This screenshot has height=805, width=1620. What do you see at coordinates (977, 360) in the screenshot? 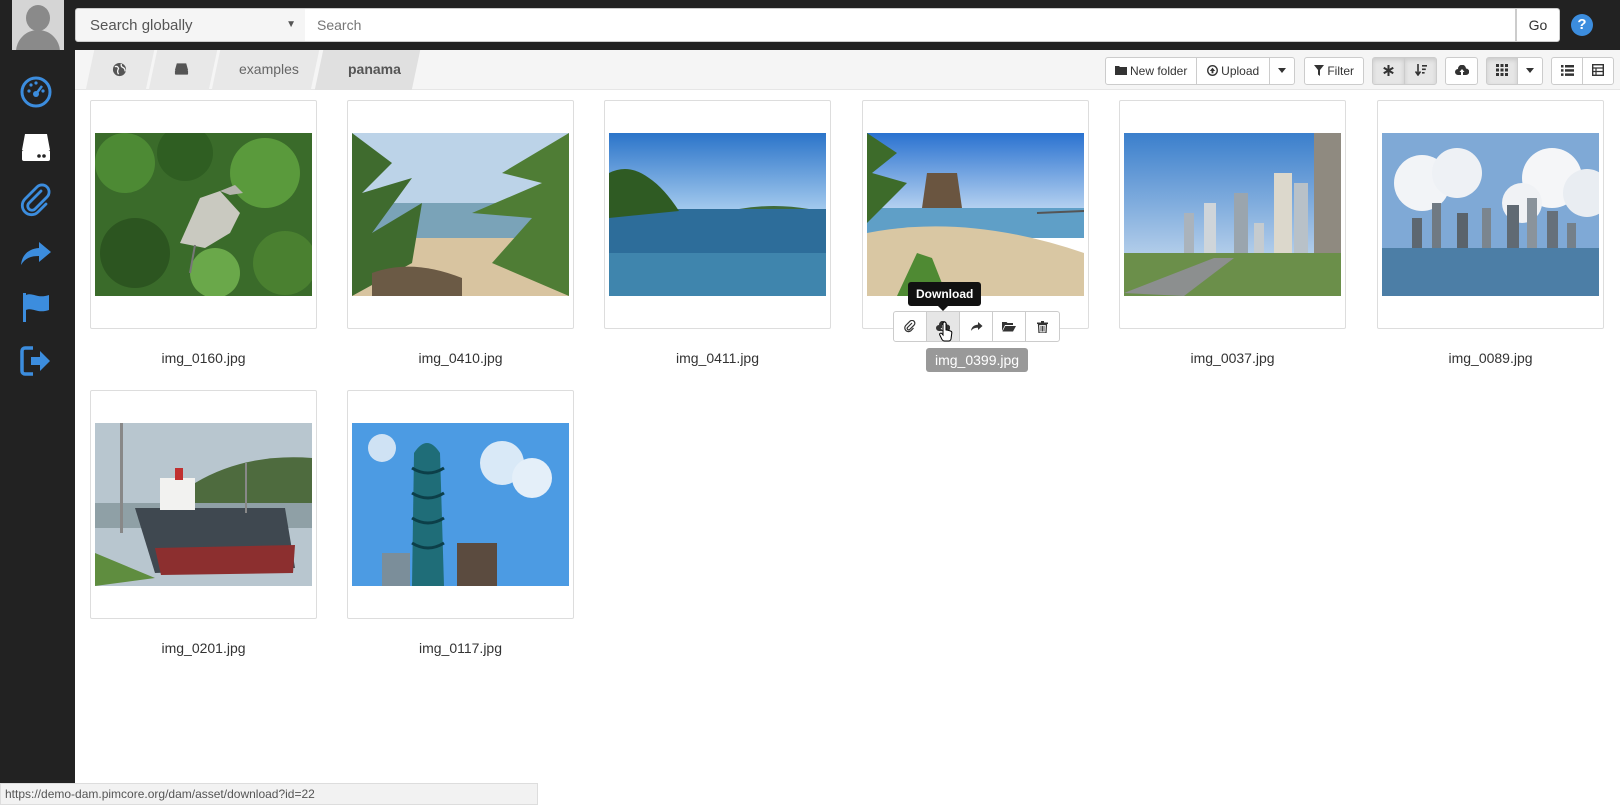
I see `asset-filename-selected: img_0399.jpg` at bounding box center [977, 360].